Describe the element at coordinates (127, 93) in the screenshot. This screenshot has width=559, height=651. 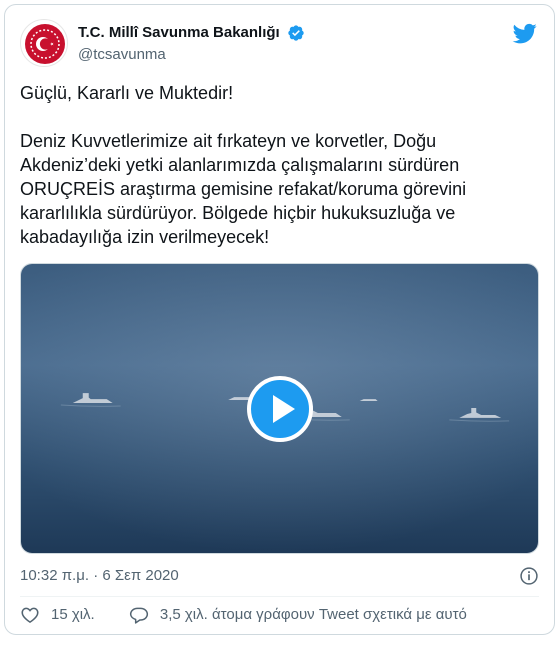
I see `tweet-paragraph: Güçlü, Kararlı ve Muktedir!` at that location.